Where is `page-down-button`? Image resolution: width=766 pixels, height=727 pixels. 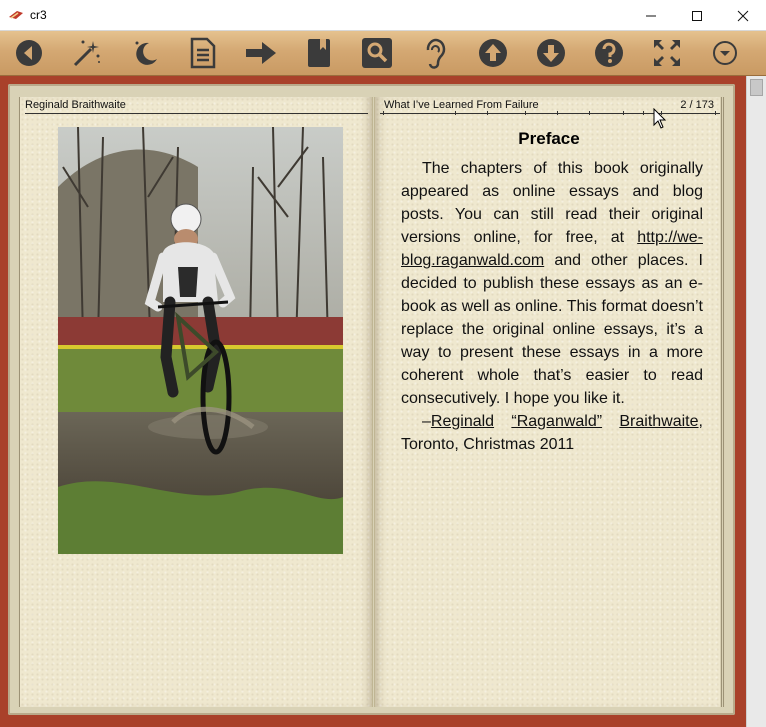
page-down-button is located at coordinates (551, 53).